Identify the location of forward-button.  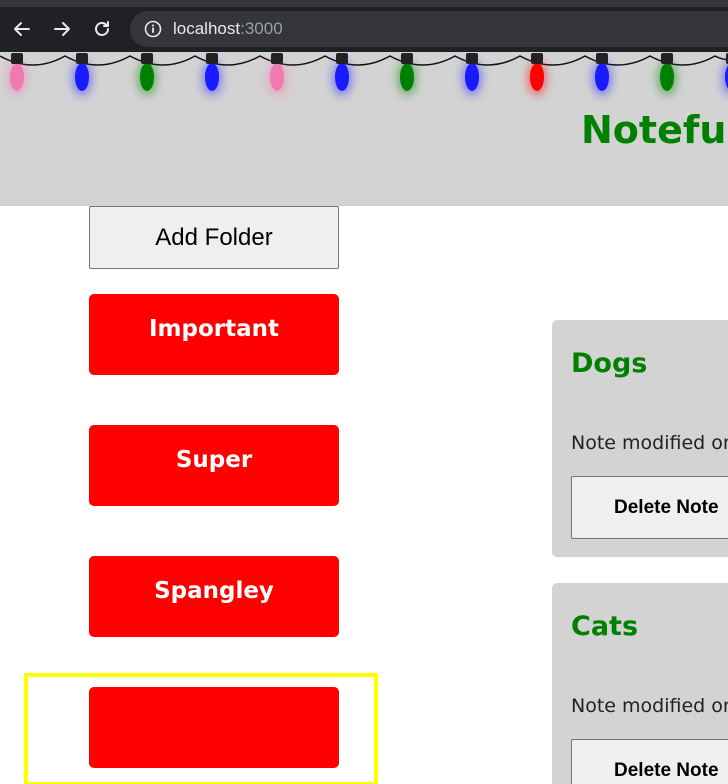
(62, 29).